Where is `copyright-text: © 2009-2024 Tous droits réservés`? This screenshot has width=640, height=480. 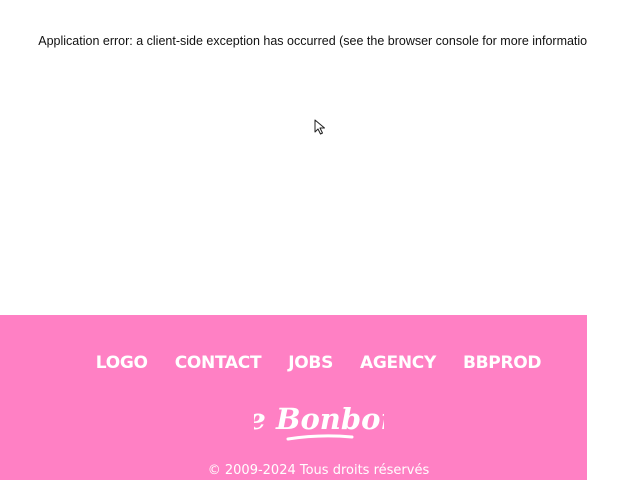
copyright-text: © 2009-2024 Tous droits réservés is located at coordinates (318, 470).